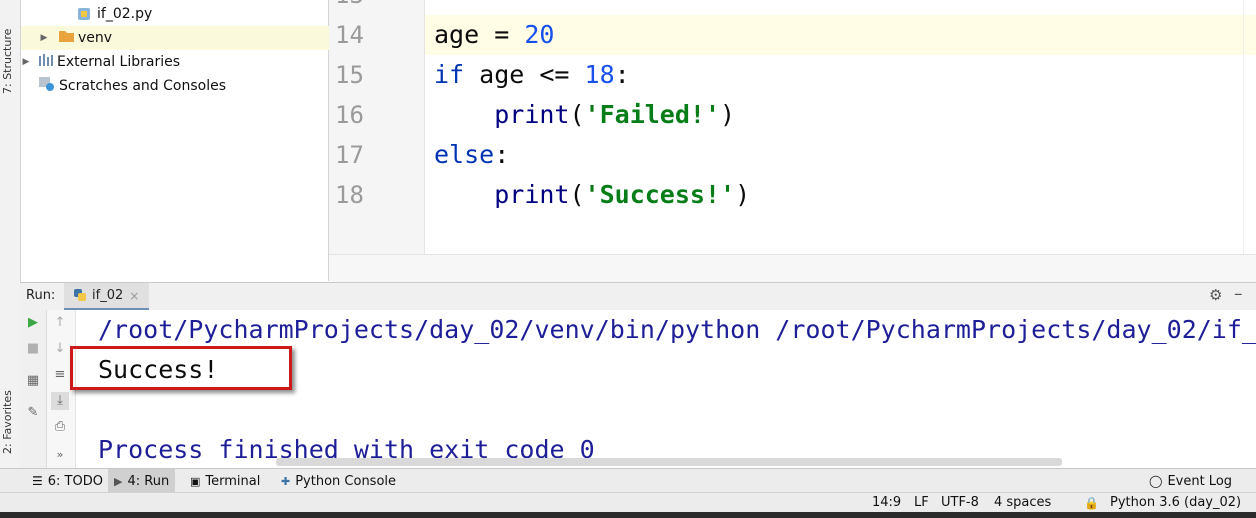 The height and width of the screenshot is (518, 1256). I want to click on rerun-icon: ▶, so click(33, 323).